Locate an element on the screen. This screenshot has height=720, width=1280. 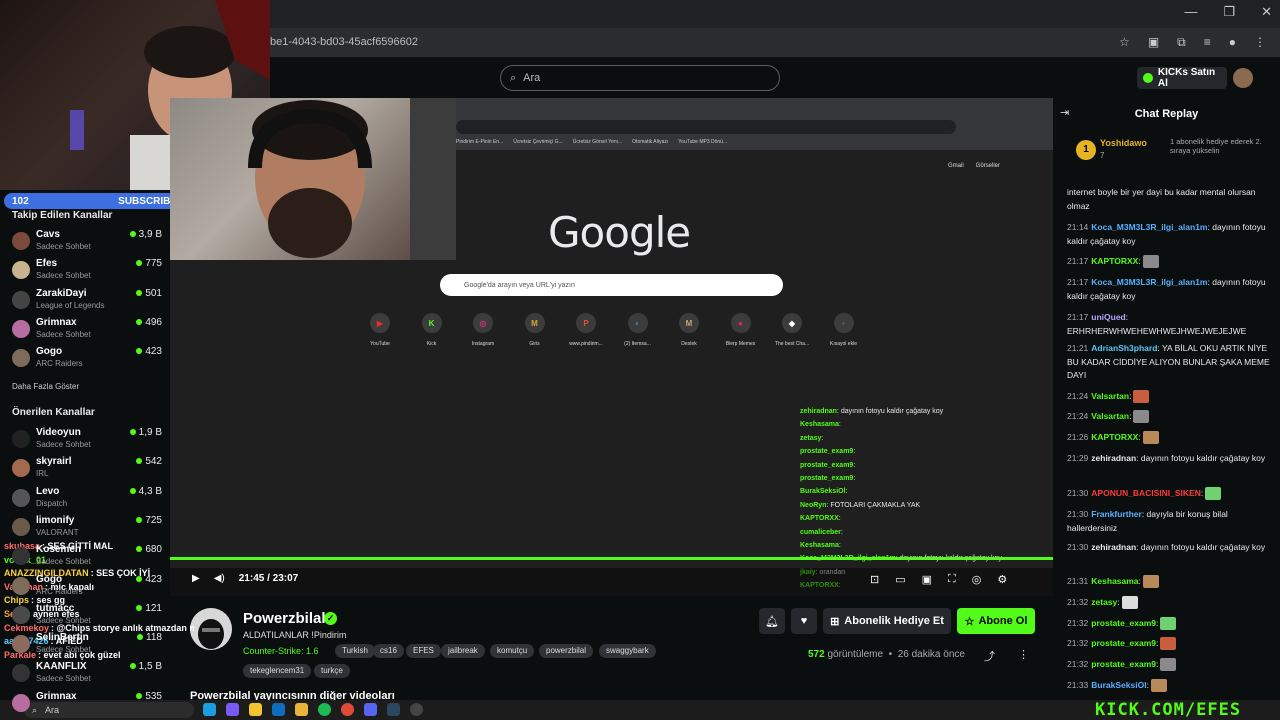
stream-tag: jailbreak is located at coordinates (463, 651).